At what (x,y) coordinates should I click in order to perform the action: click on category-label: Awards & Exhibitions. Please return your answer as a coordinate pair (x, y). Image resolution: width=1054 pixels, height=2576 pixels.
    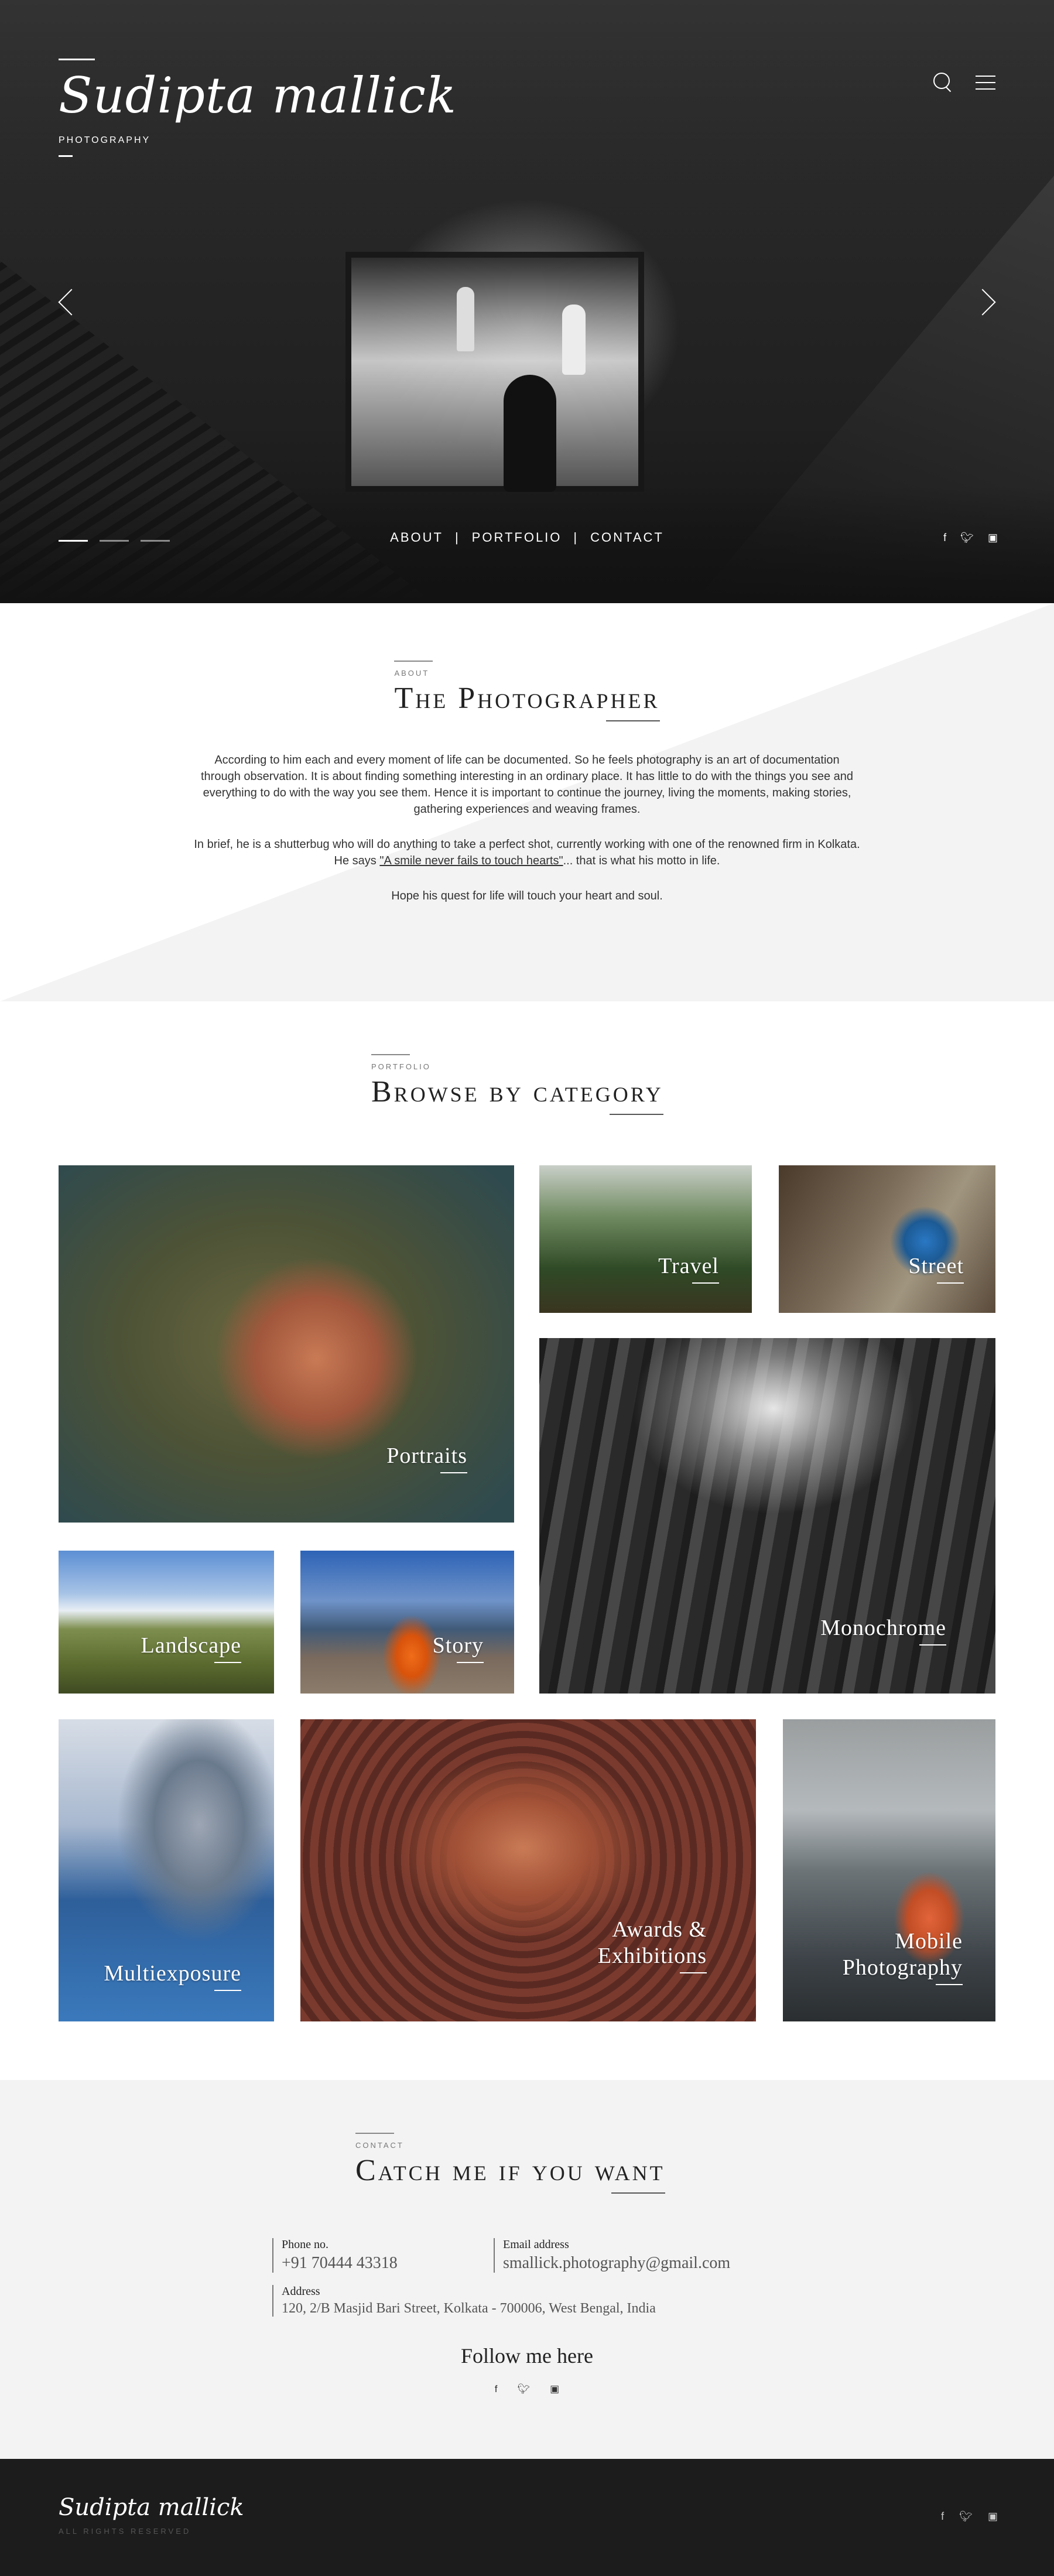
    Looking at the image, I should click on (652, 1945).